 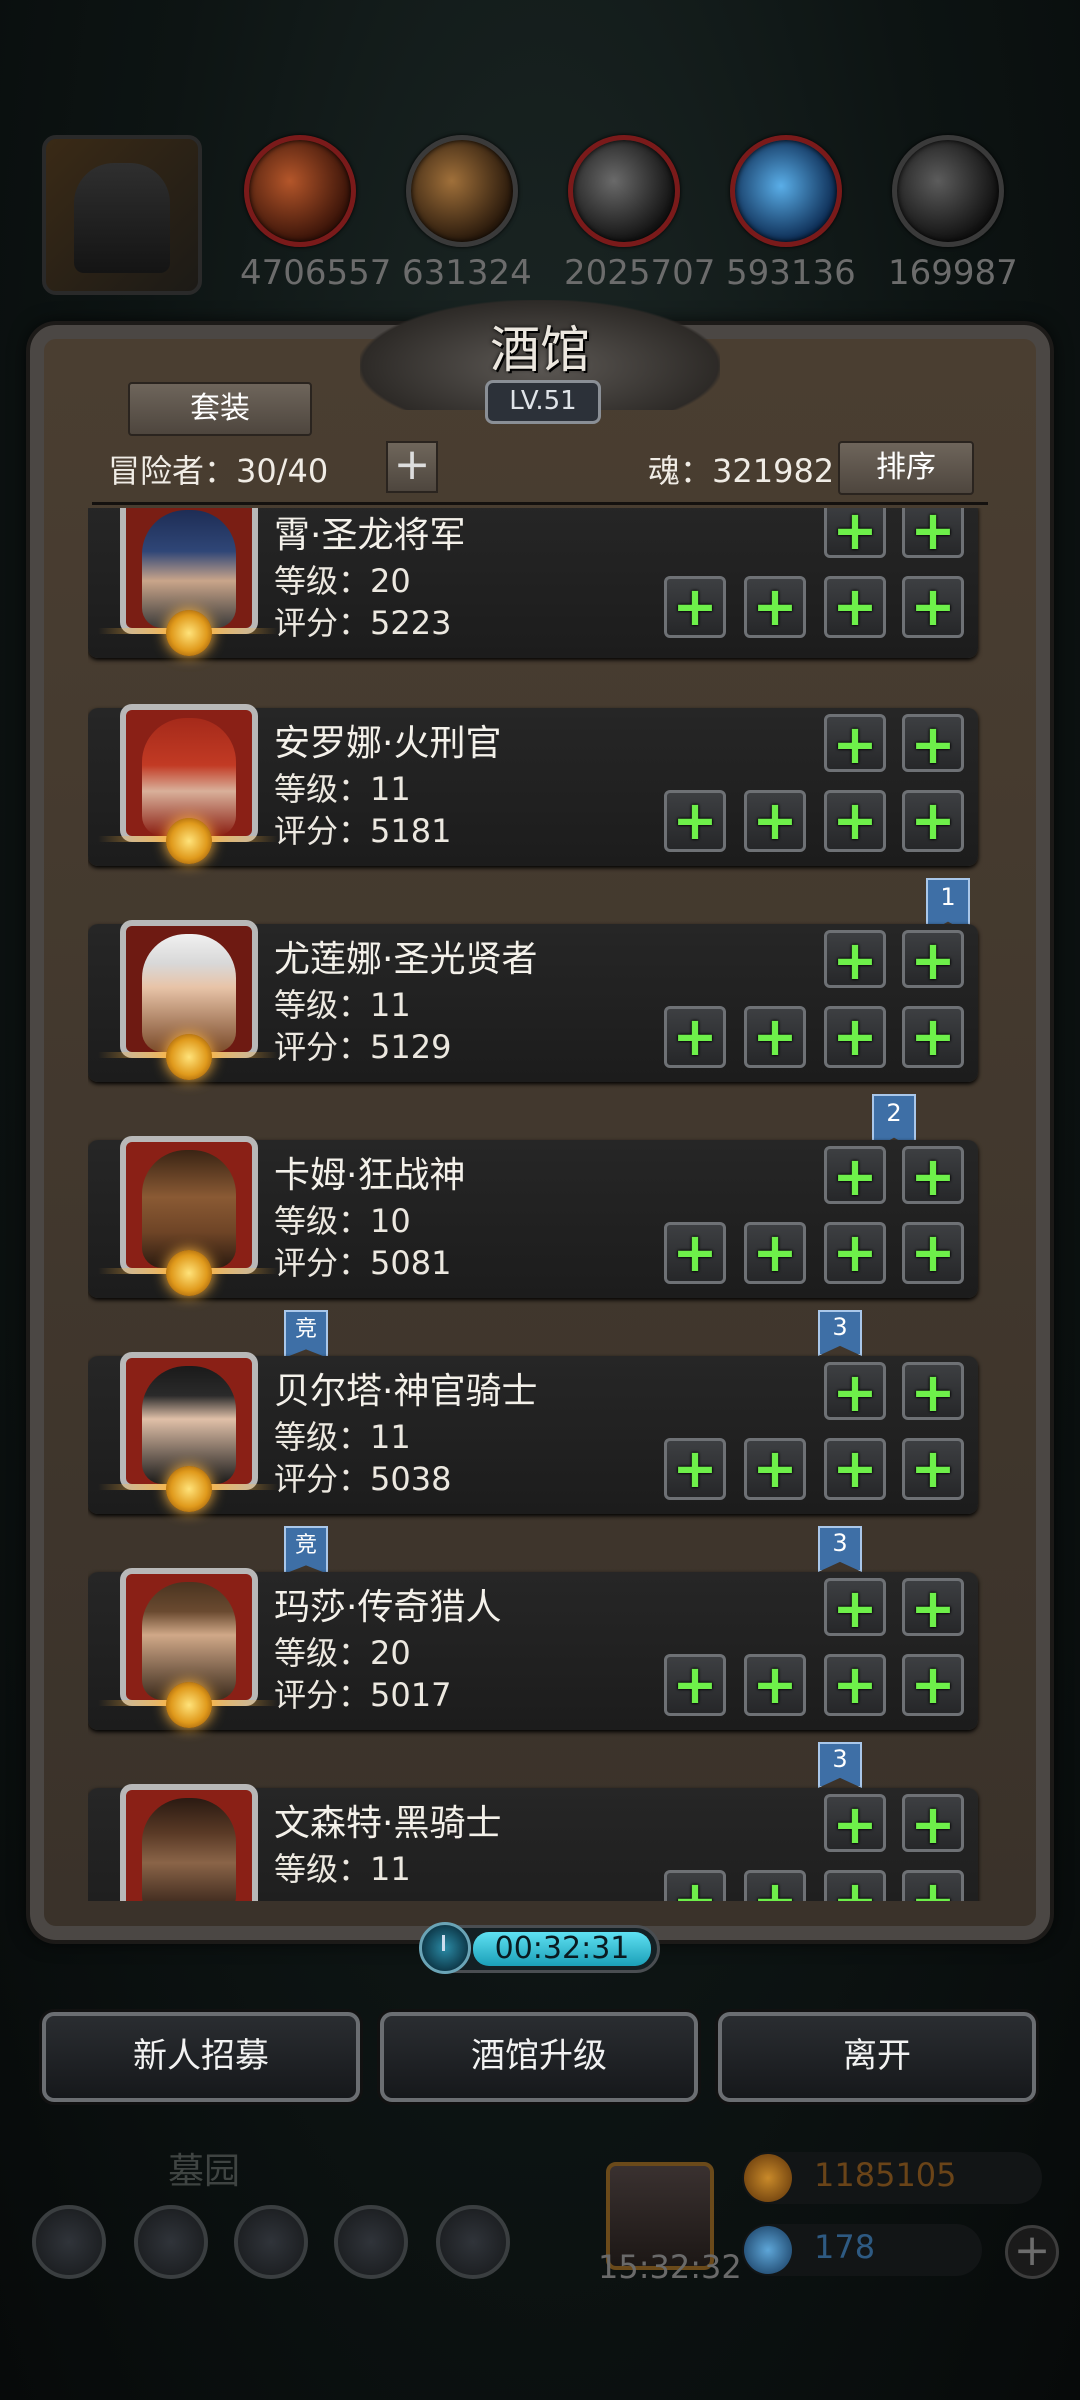 I want to click on hero-card: 尤莲娜·圣光贤者 等级：11 评分：5129, so click(x=533, y=1001).